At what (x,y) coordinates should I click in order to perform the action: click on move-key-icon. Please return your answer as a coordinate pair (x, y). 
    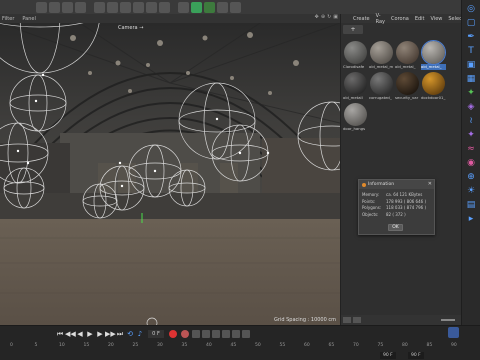
    Looking at the image, I should click on (206, 334).